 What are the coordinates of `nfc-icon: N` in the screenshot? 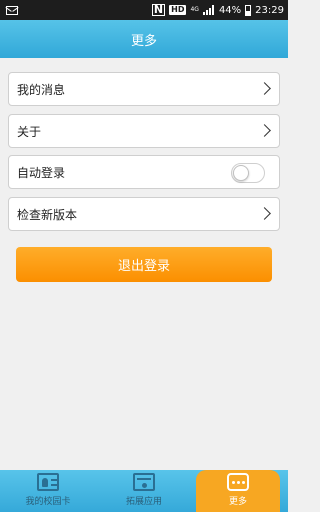 It's located at (158, 9).